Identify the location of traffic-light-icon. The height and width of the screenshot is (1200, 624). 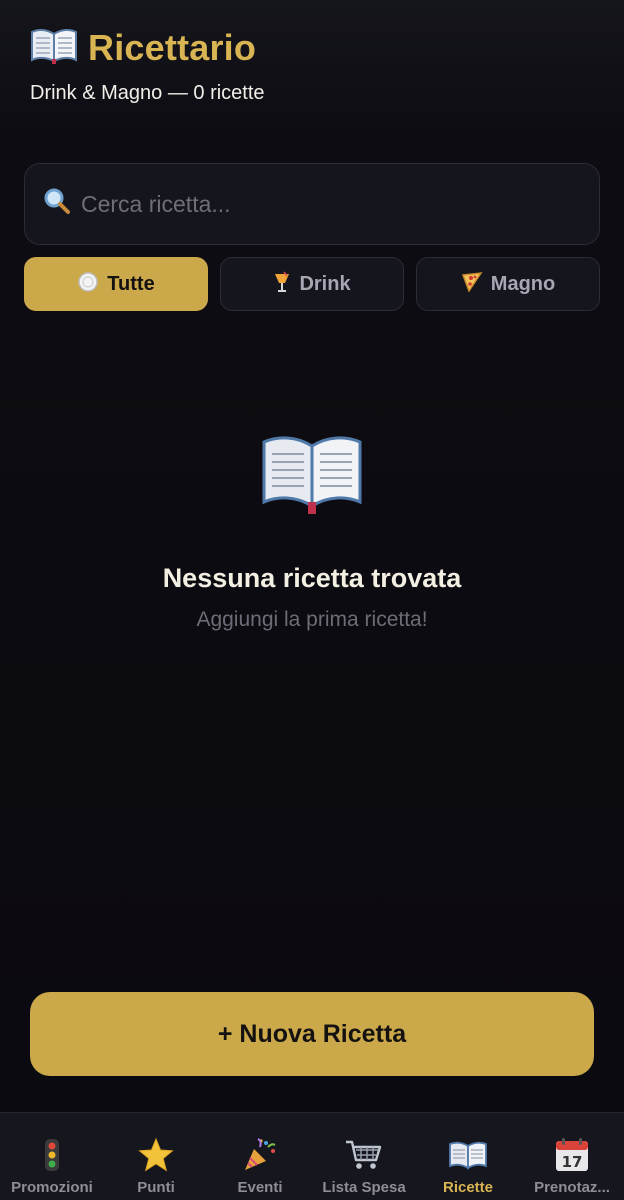
(52, 1155).